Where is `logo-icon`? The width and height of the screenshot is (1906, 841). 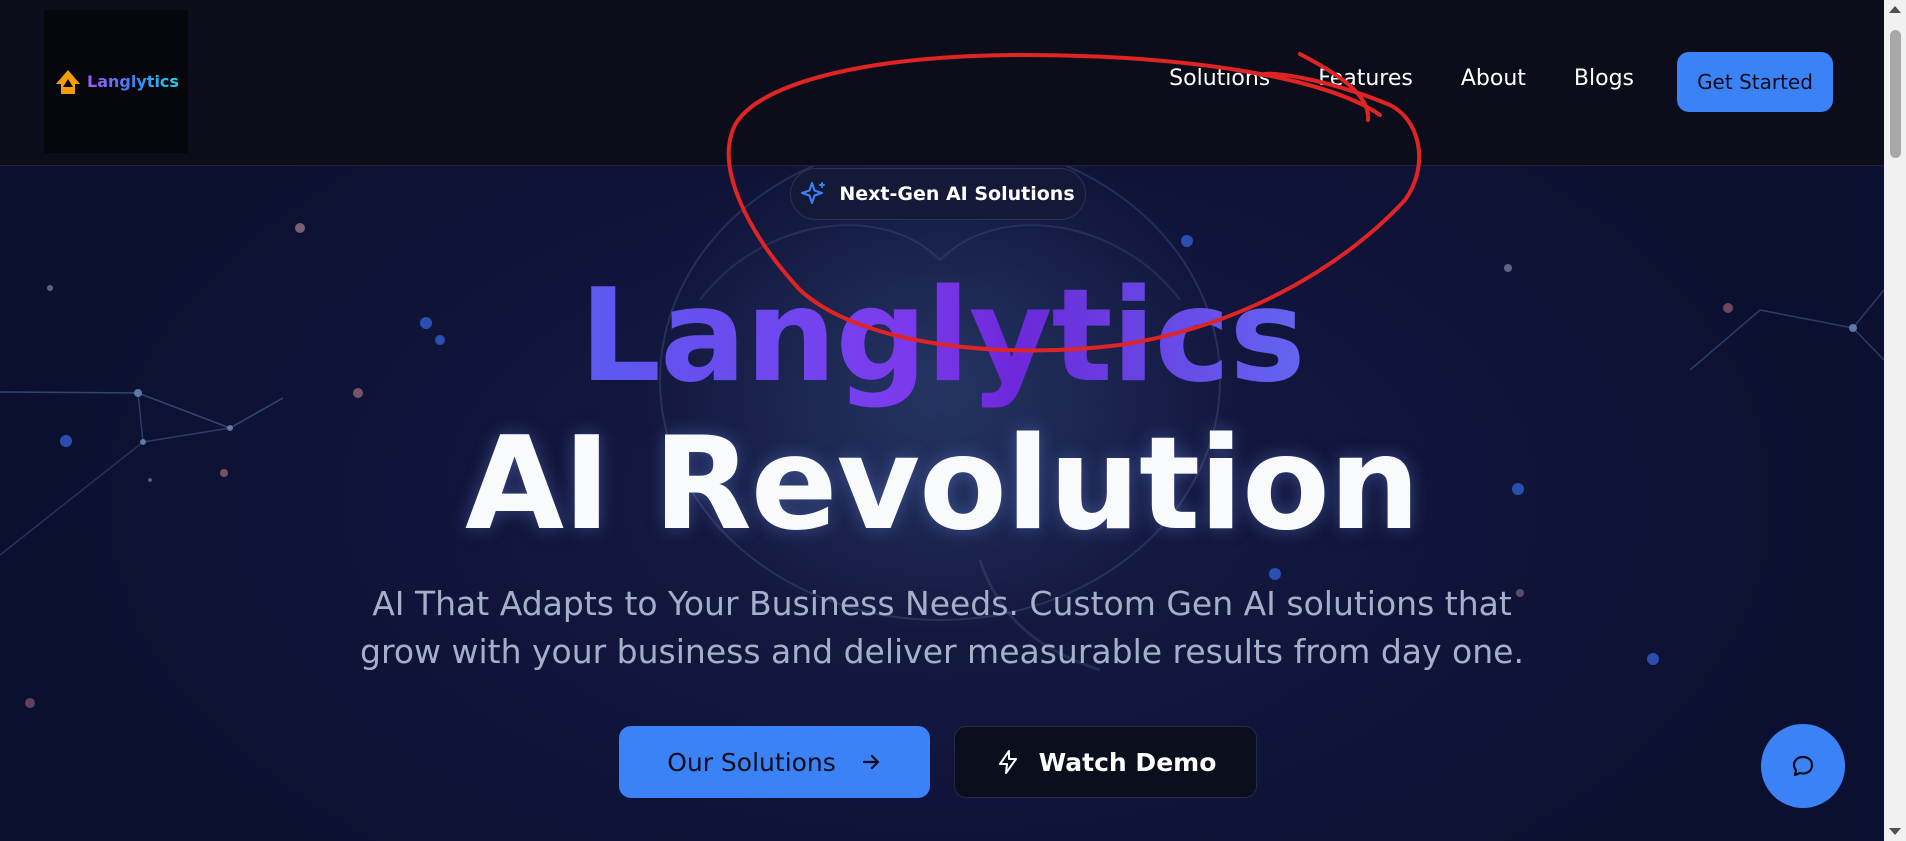 logo-icon is located at coordinates (68, 81).